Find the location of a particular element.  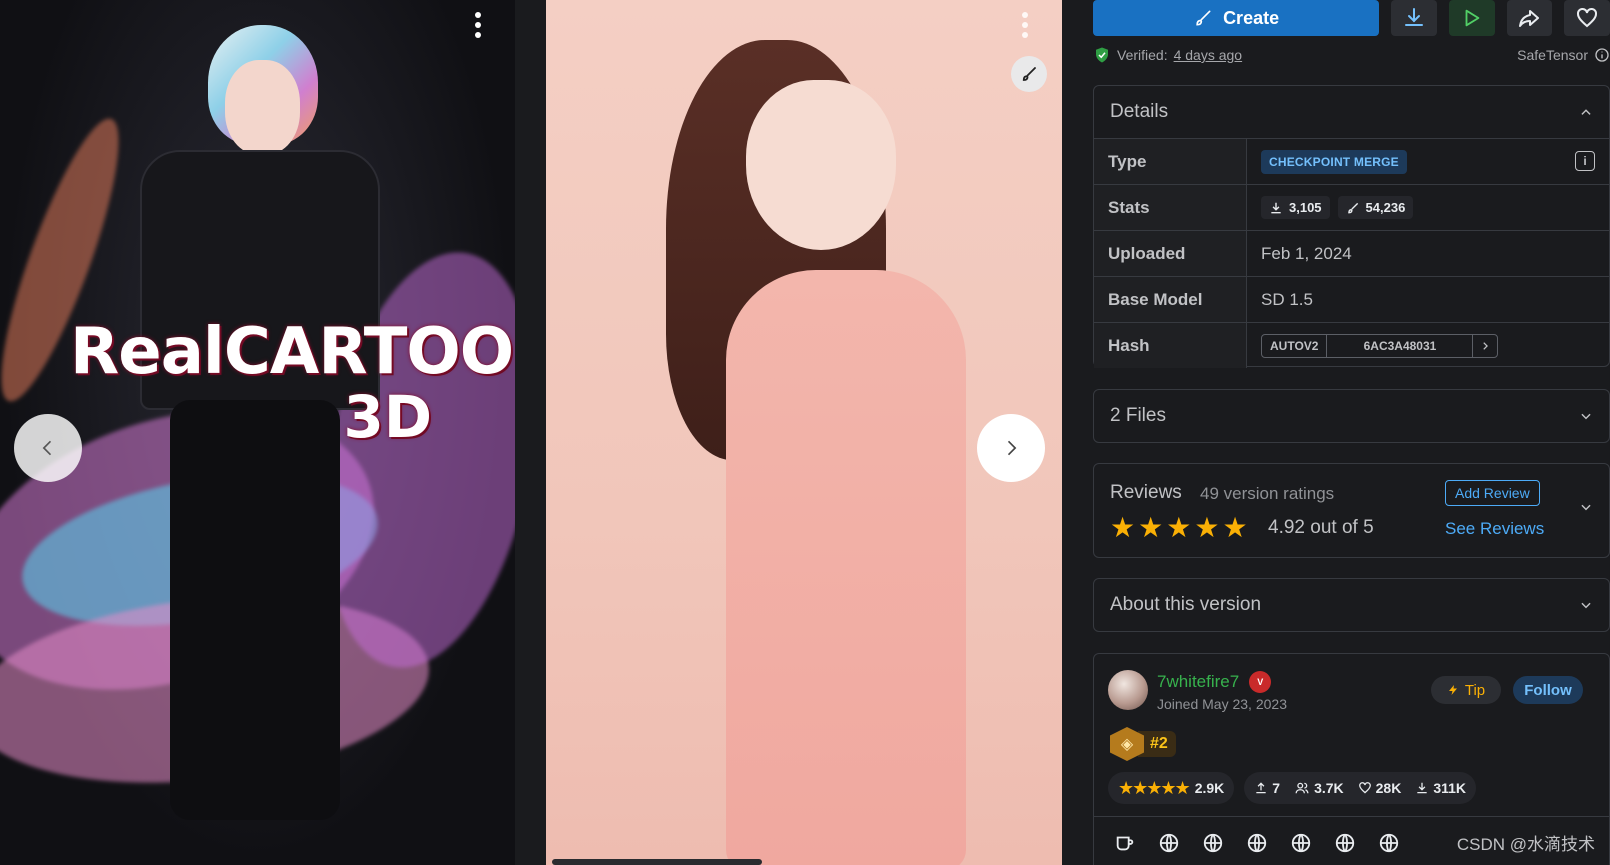

hash-type: AUTOV2 is located at coordinates (1295, 345).